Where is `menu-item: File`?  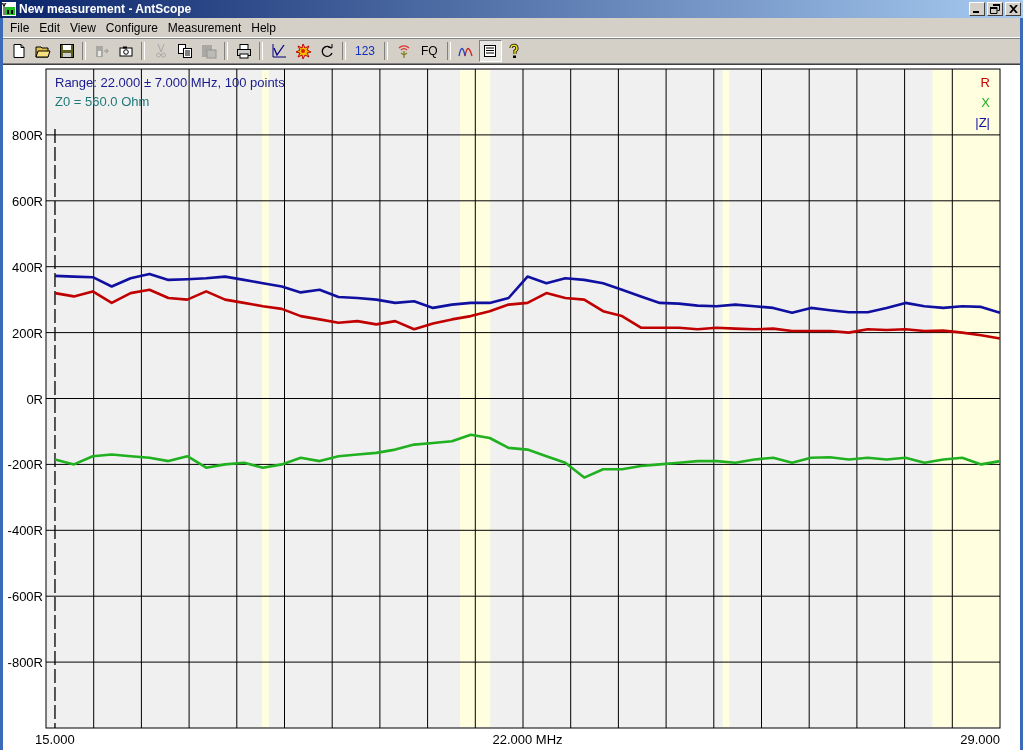
menu-item: File is located at coordinates (20, 27).